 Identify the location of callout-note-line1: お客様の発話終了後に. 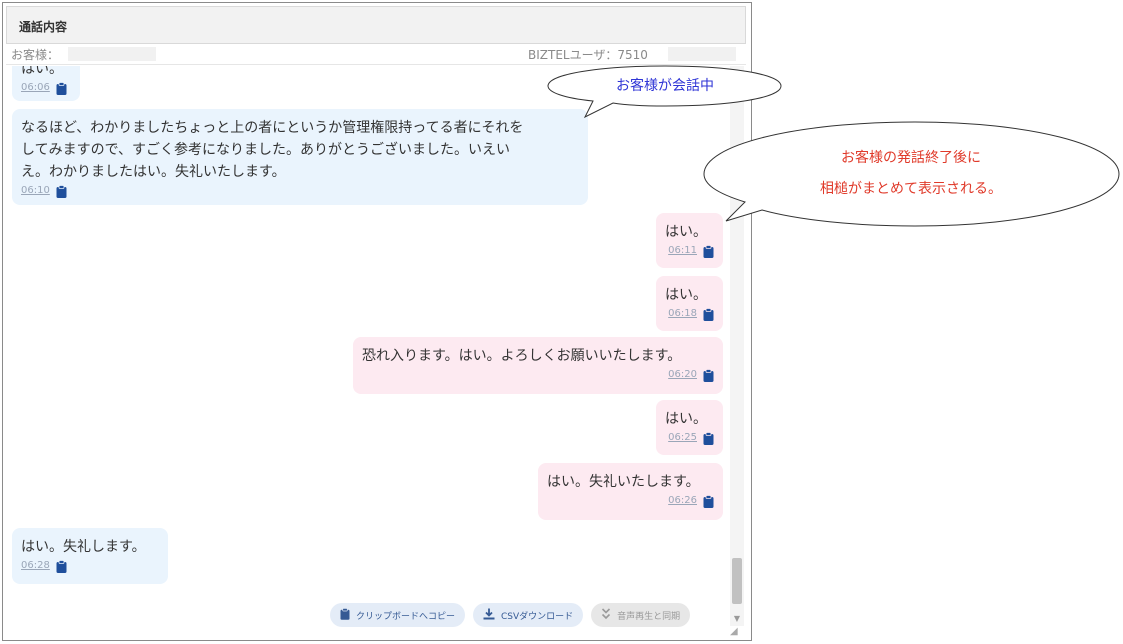
(911, 158).